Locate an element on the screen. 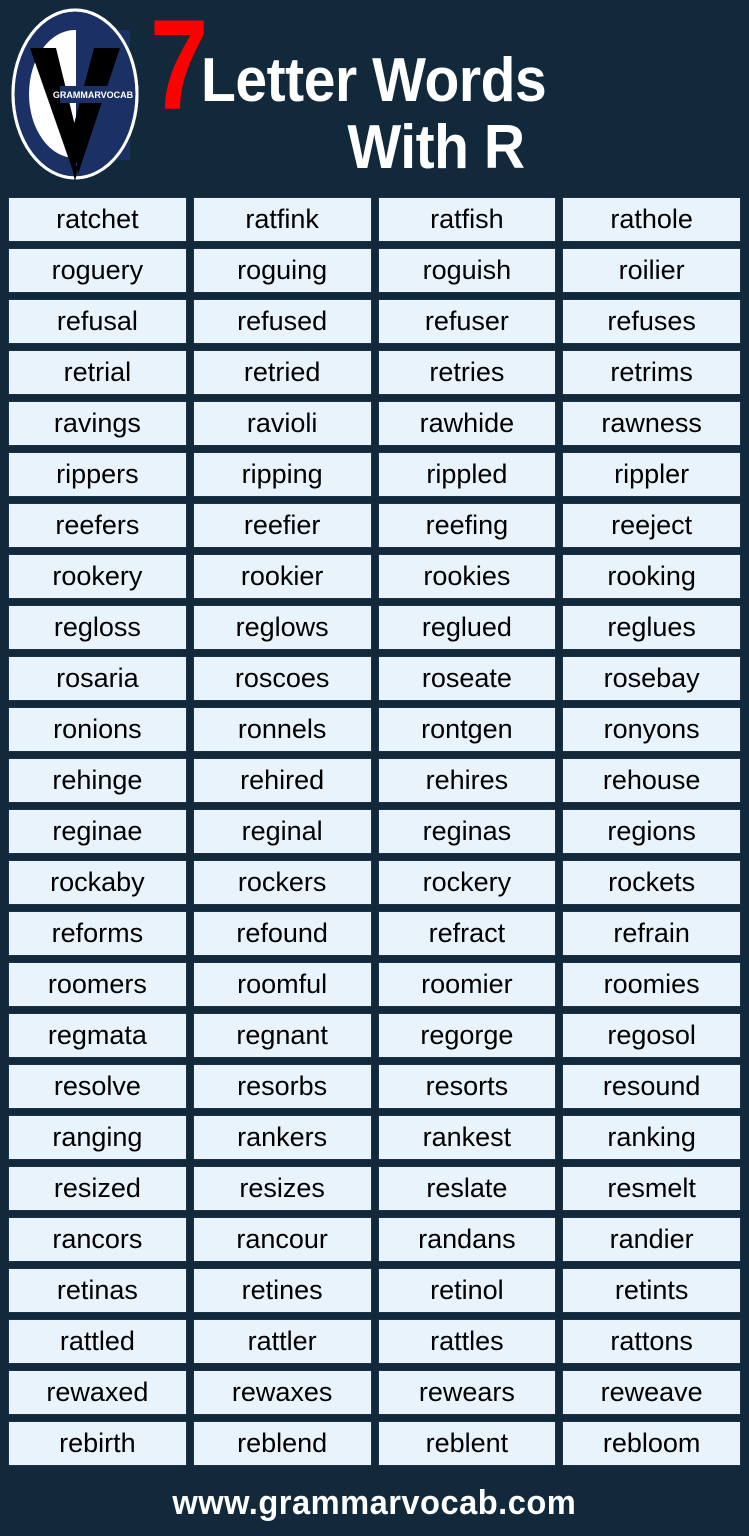  word-cell: rehinge is located at coordinates (97, 780).